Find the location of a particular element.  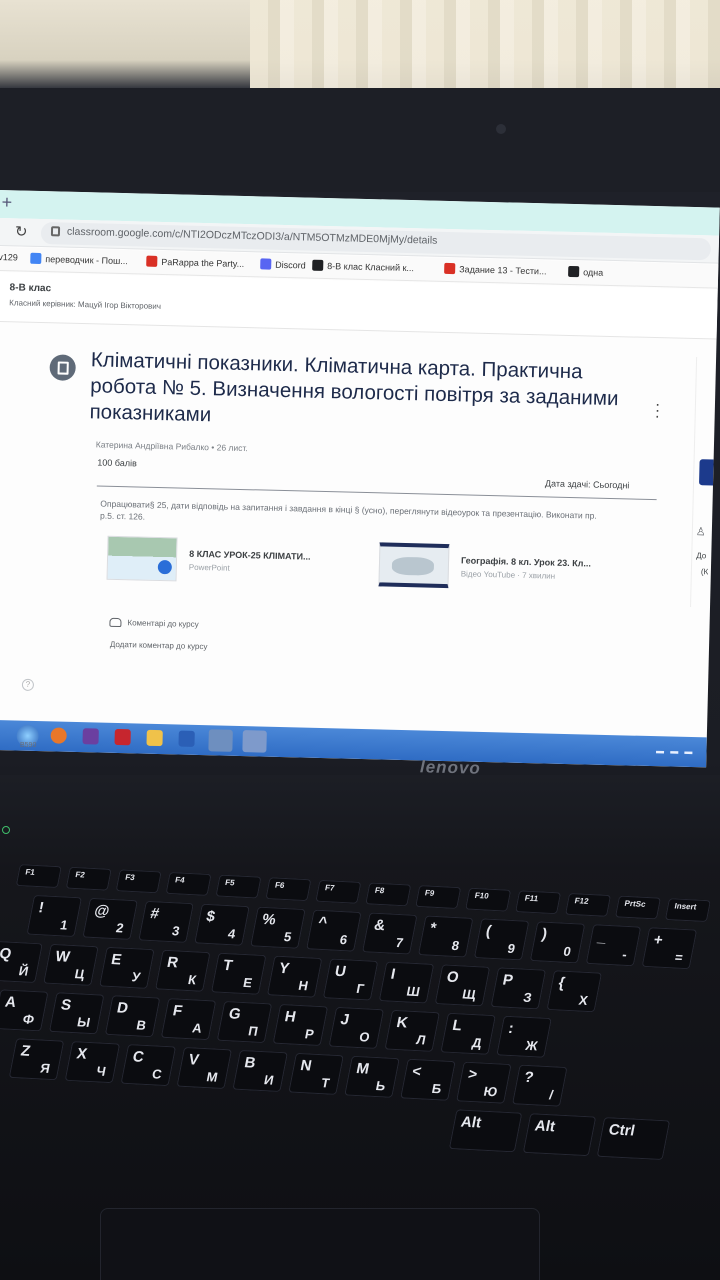

keyboard-key: :Ж is located at coordinates (524, 1036).